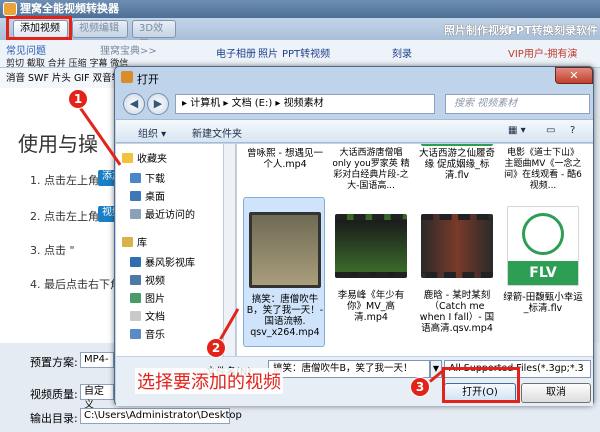 Image resolution: width=600 pixels, height=432 pixels. Describe the element at coordinates (543, 273) in the screenshot. I see `flv-label: FLV` at that location.